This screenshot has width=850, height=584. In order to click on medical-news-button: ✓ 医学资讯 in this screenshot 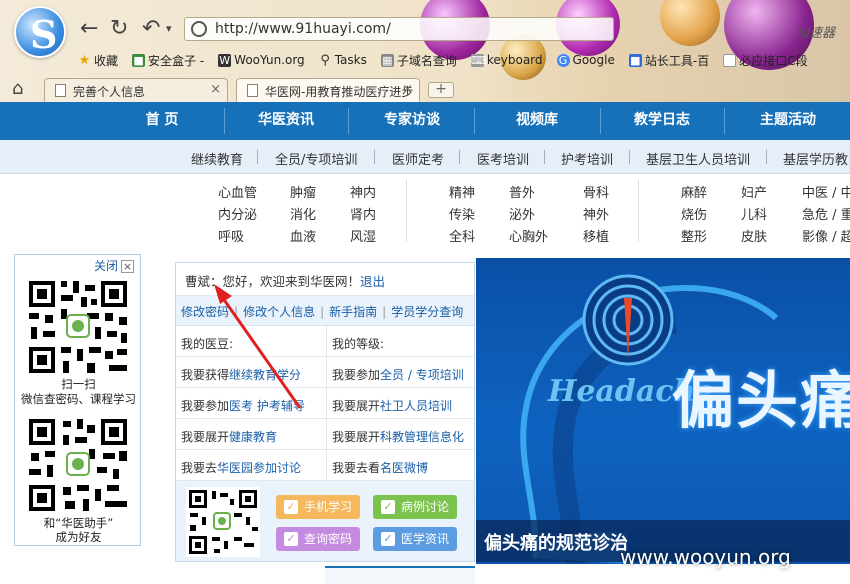, I will do `click(415, 539)`.